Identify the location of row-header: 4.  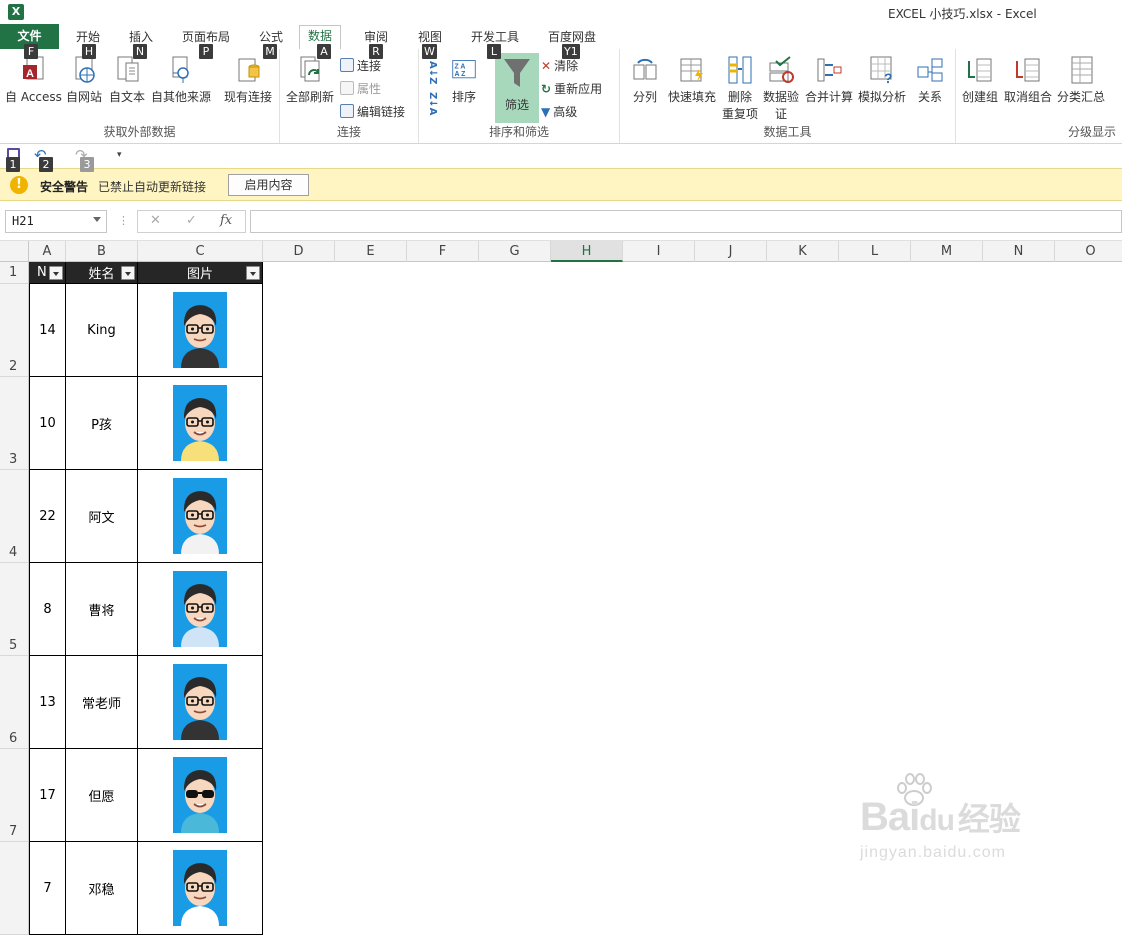
(14, 516).